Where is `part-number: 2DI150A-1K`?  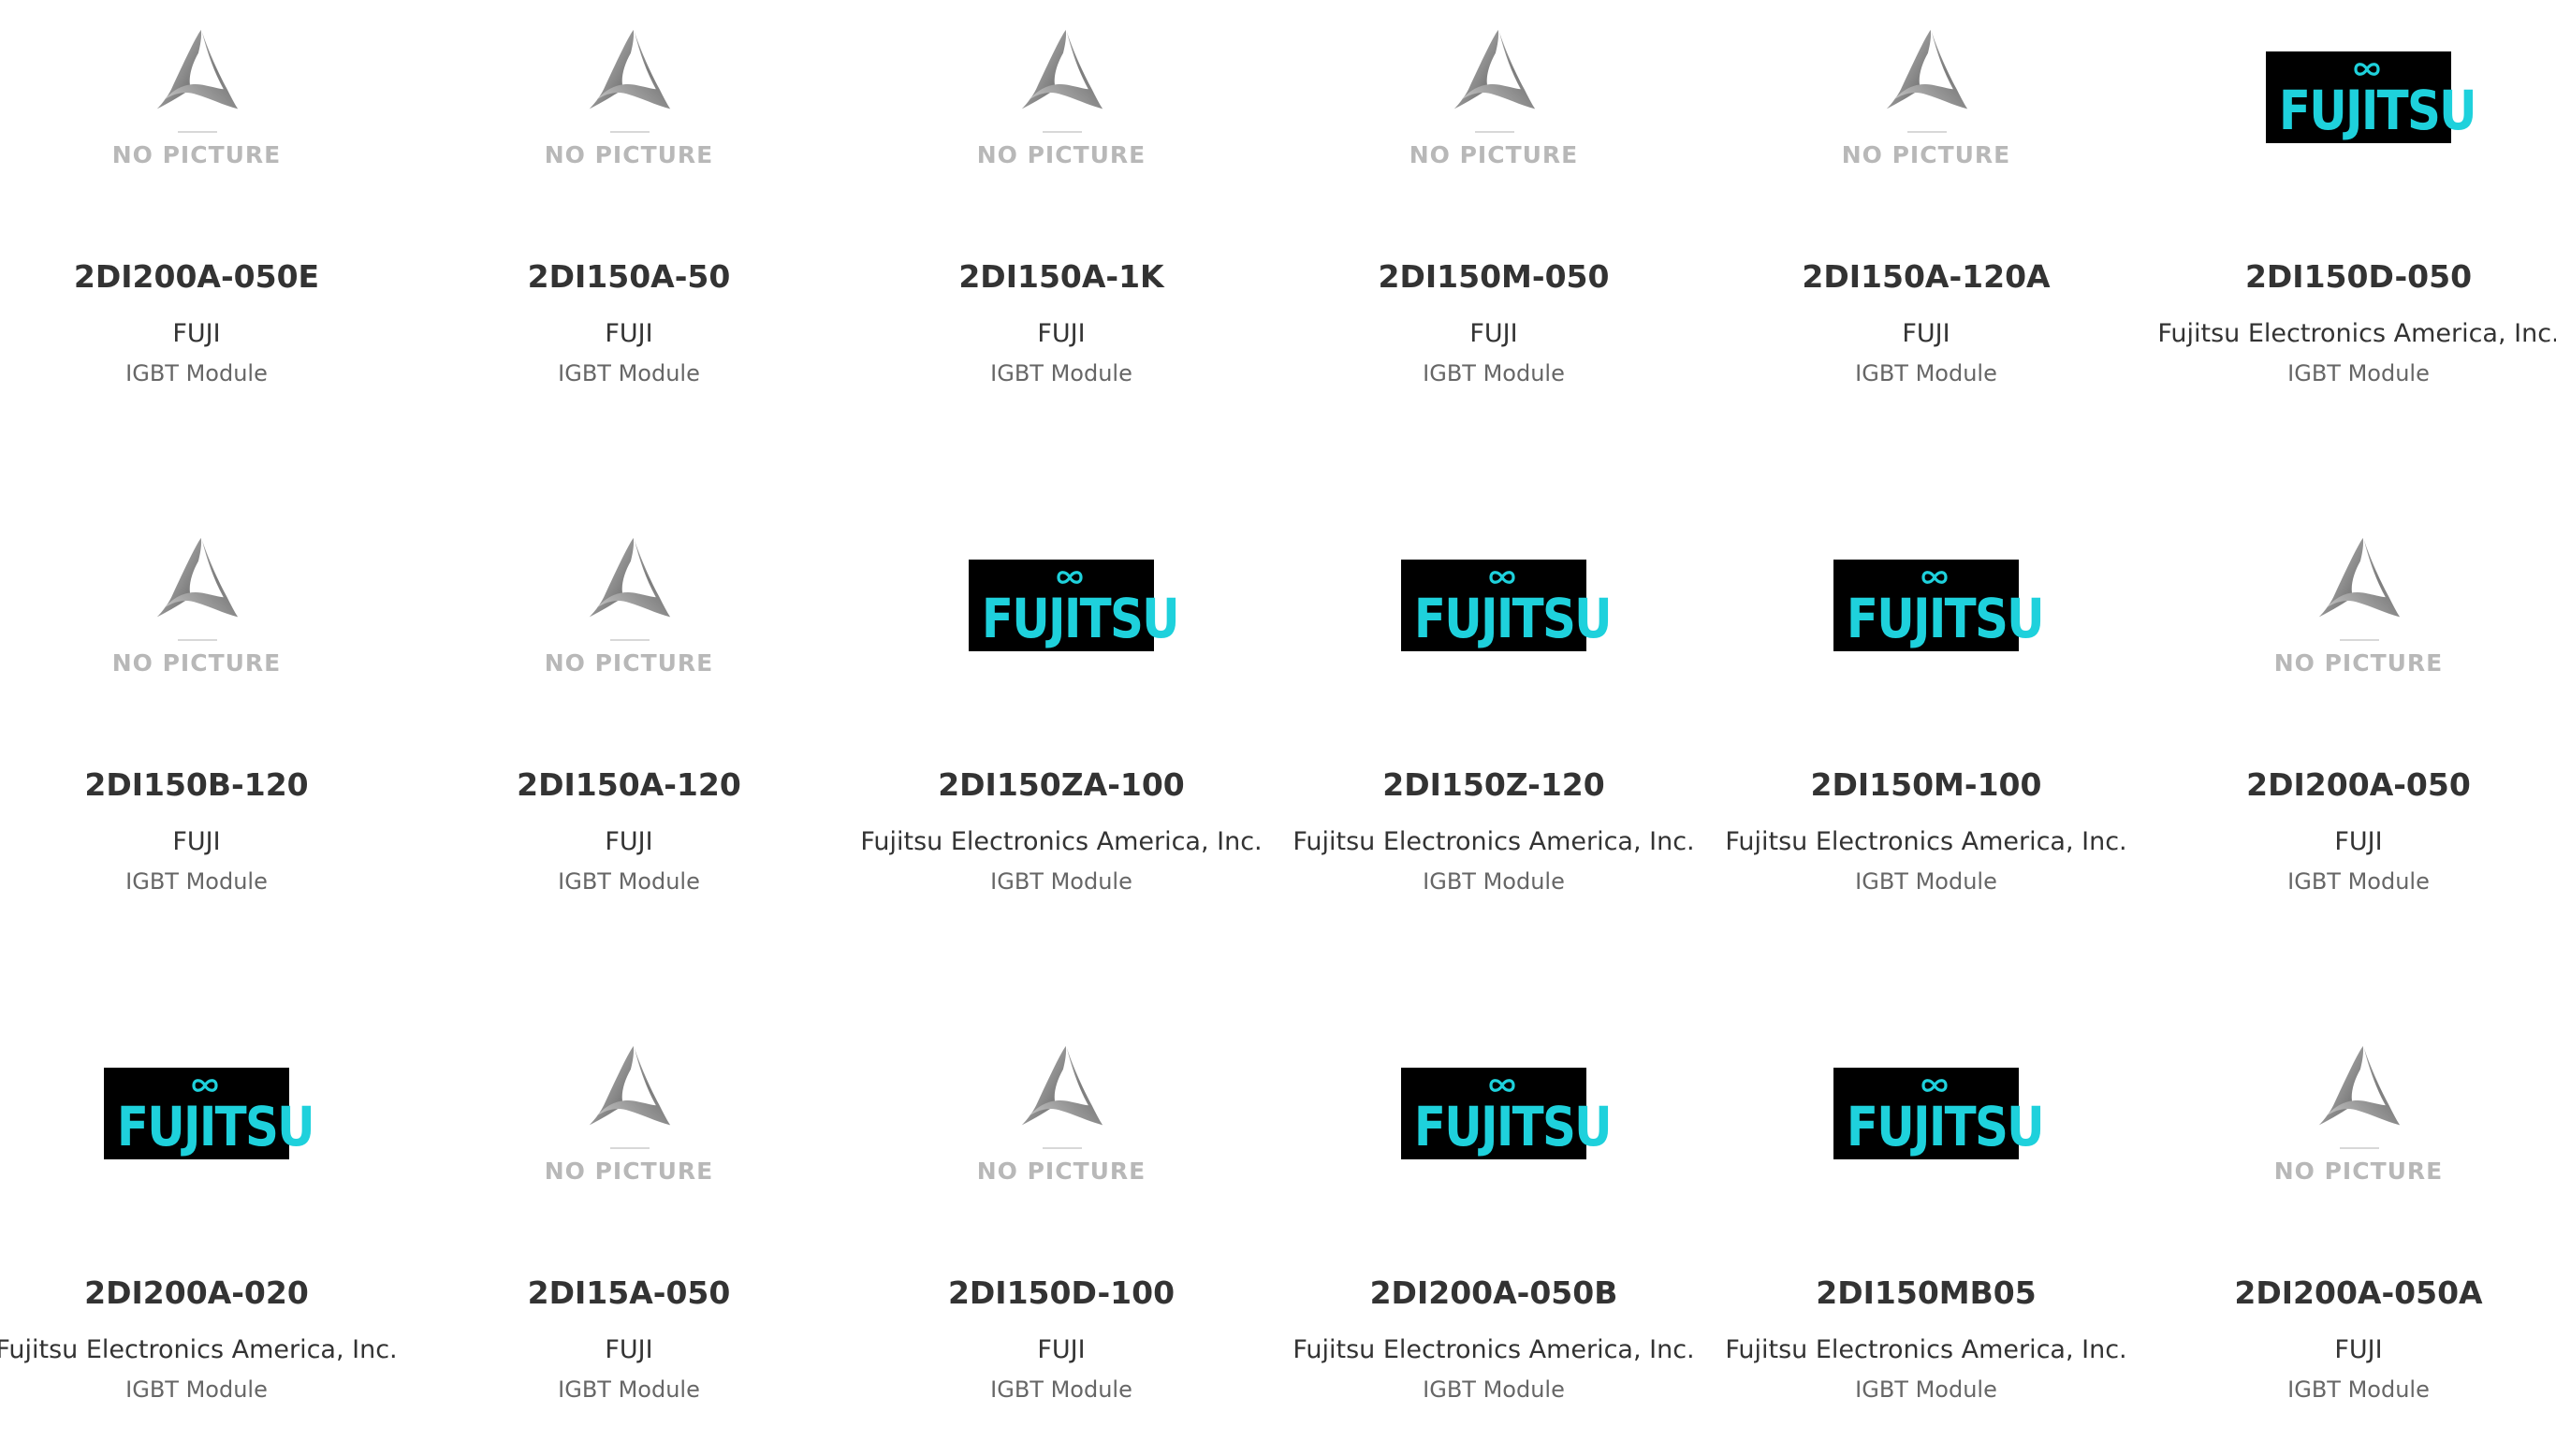 part-number: 2DI150A-1K is located at coordinates (1061, 276).